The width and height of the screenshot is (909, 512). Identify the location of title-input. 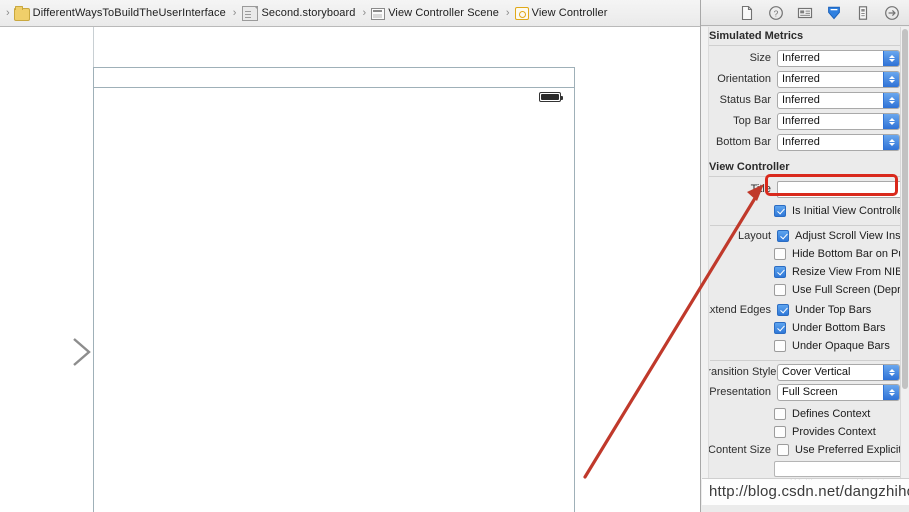
(843, 189).